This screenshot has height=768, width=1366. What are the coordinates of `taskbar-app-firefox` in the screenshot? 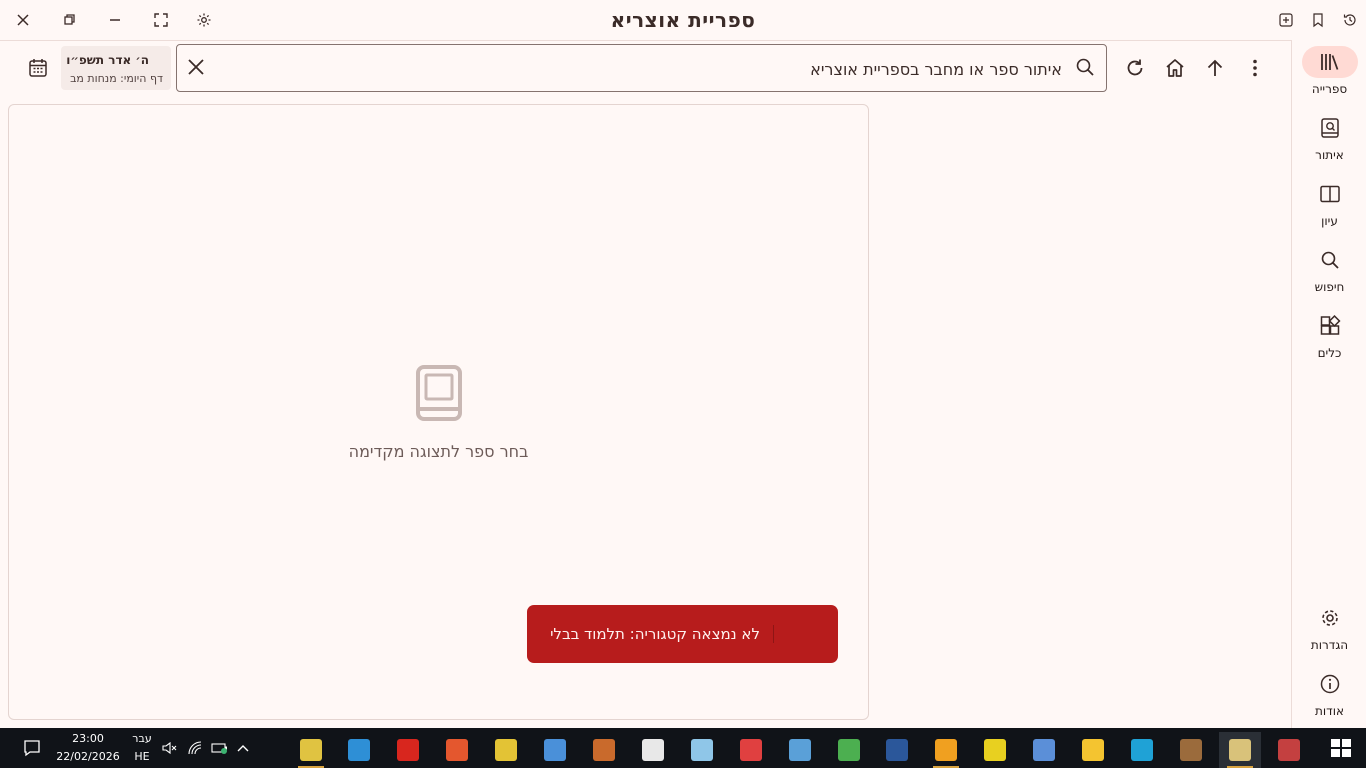 It's located at (457, 750).